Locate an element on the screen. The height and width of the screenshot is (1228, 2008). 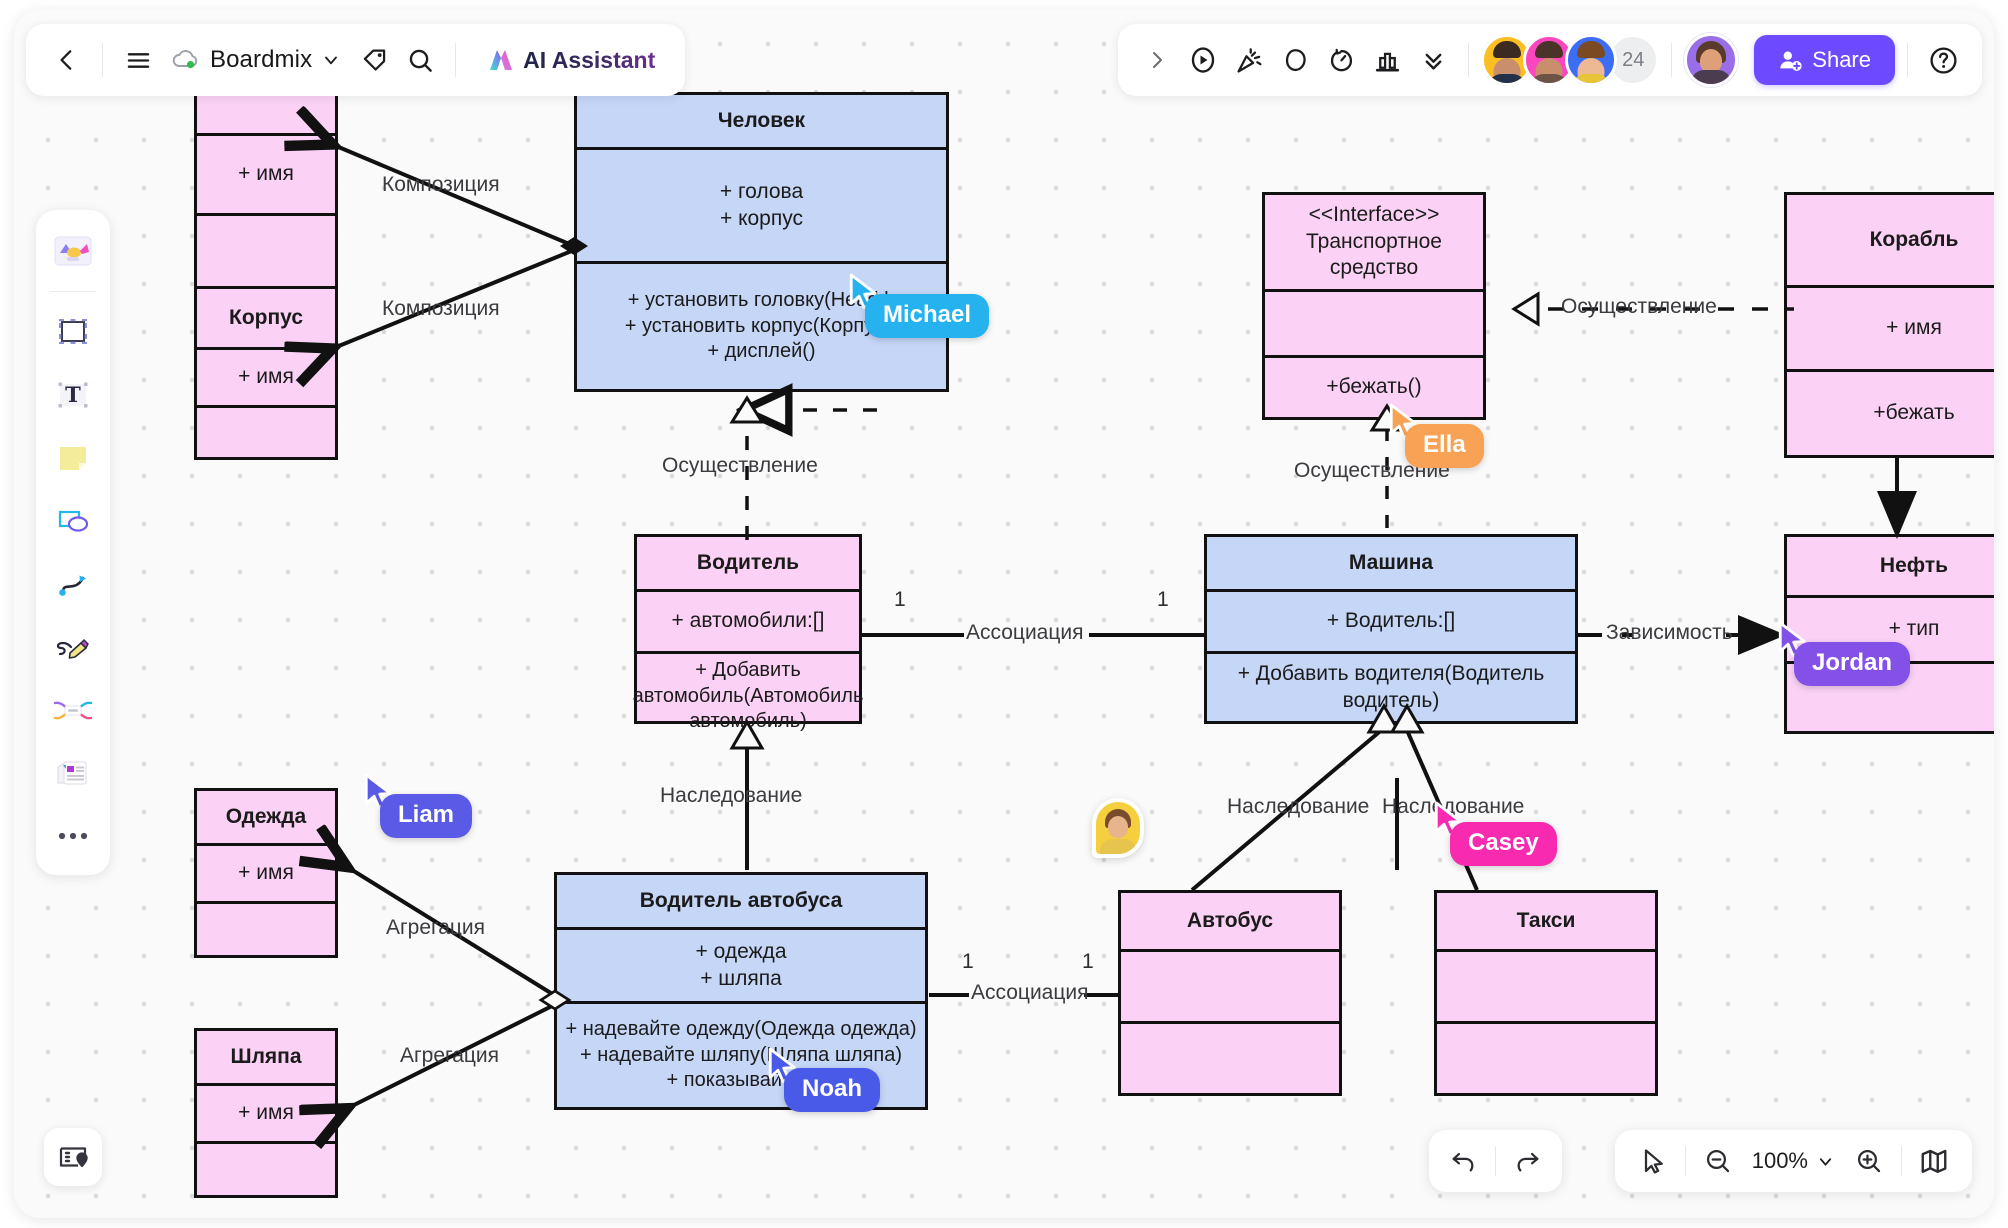
collaborator-cursor-jordan: Jordan is located at coordinates (1843, 653).